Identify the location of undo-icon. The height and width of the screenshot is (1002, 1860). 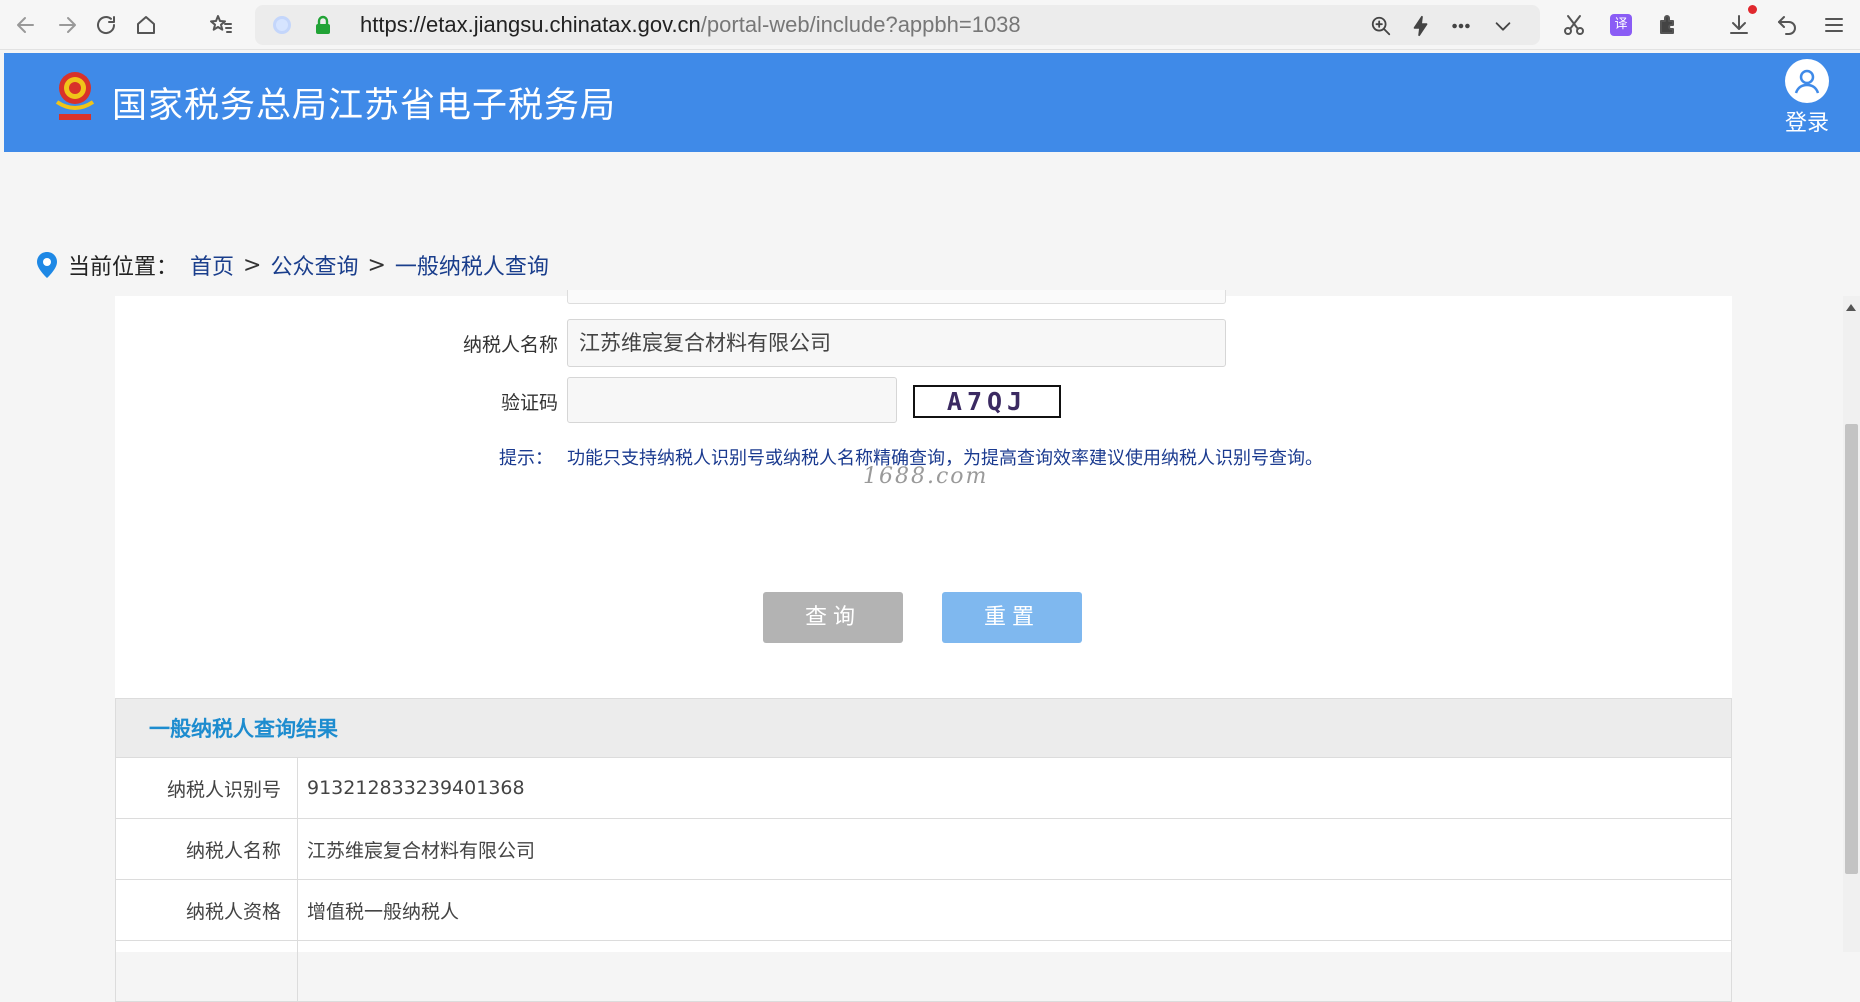
(1787, 25).